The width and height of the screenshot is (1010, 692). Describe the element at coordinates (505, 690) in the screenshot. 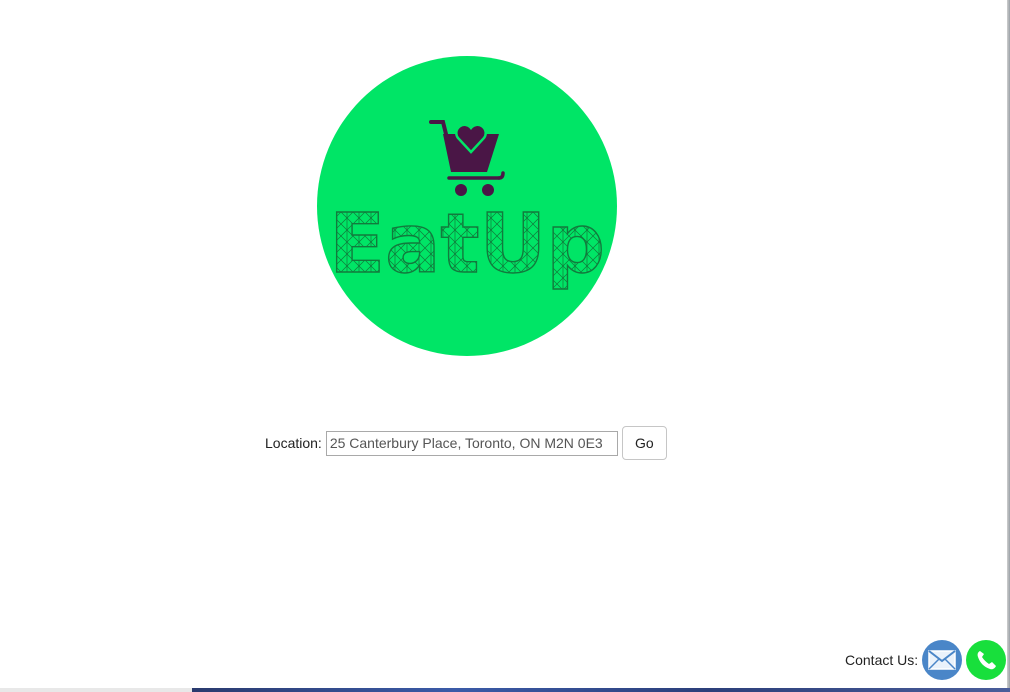

I see `desktop-strip` at that location.